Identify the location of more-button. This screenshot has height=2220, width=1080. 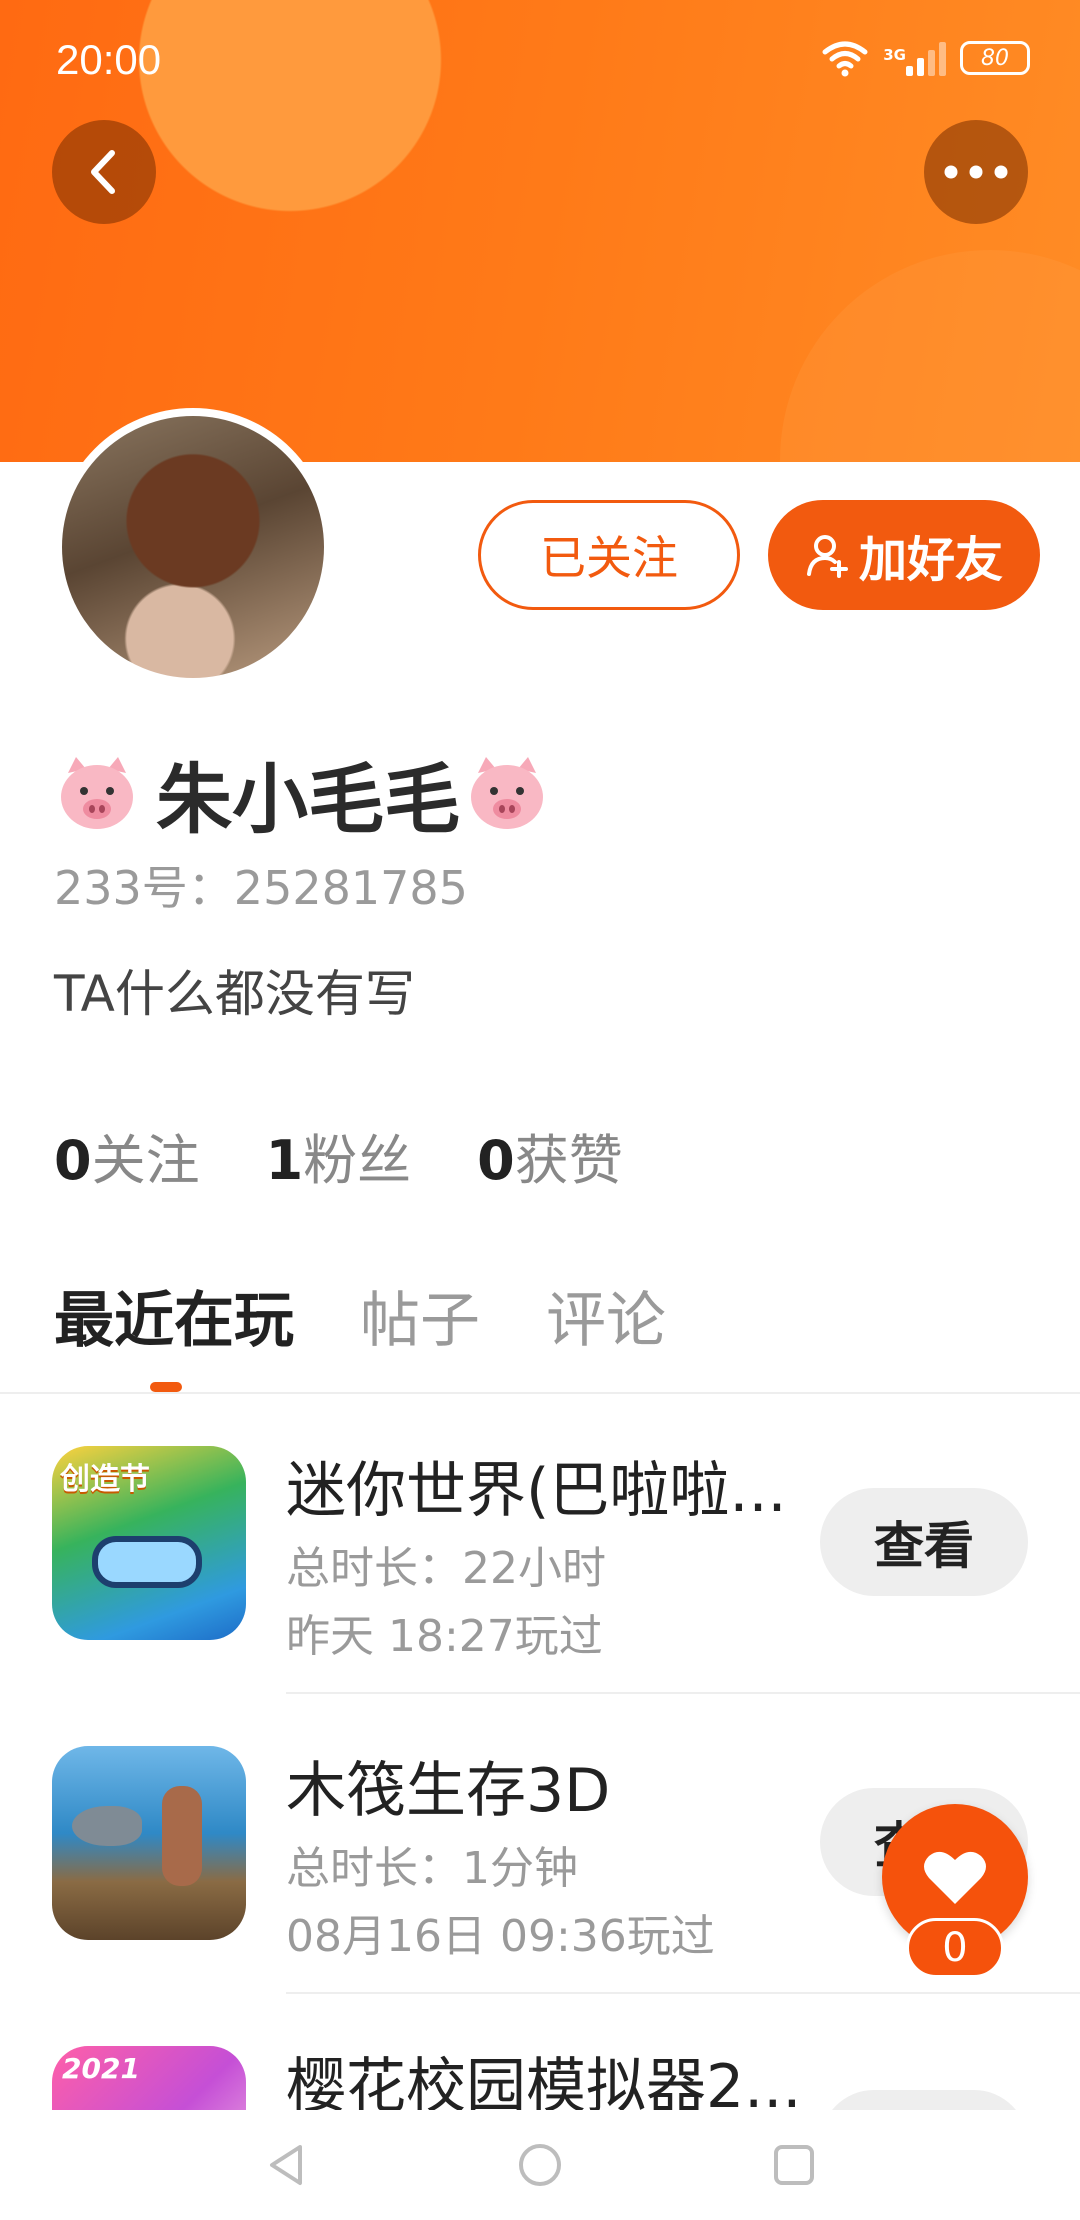
(976, 172).